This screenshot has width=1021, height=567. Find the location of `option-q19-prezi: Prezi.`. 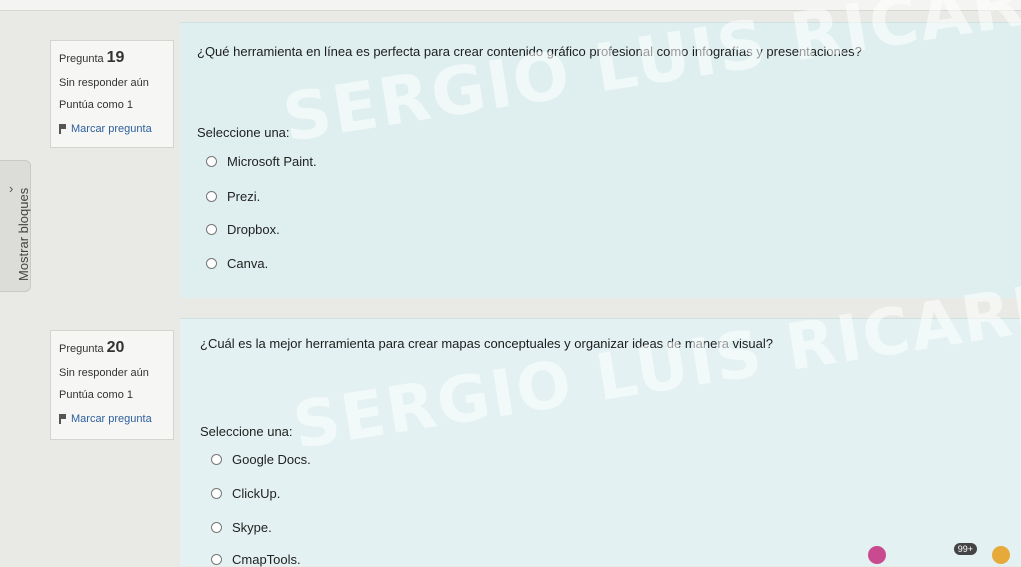

option-q19-prezi: Prezi. is located at coordinates (233, 196).